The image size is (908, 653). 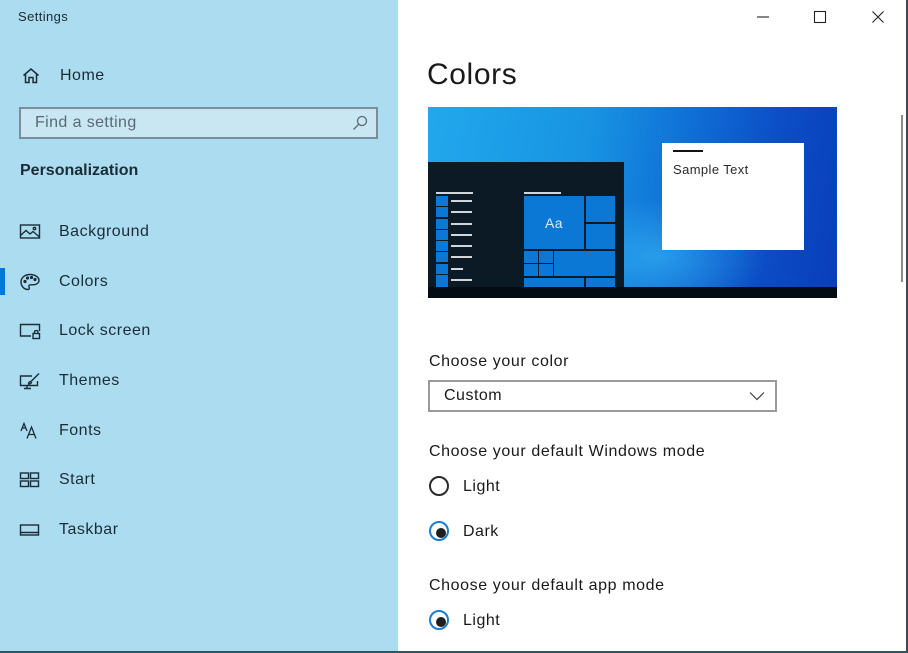 I want to click on minimize-icon, so click(x=763, y=17).